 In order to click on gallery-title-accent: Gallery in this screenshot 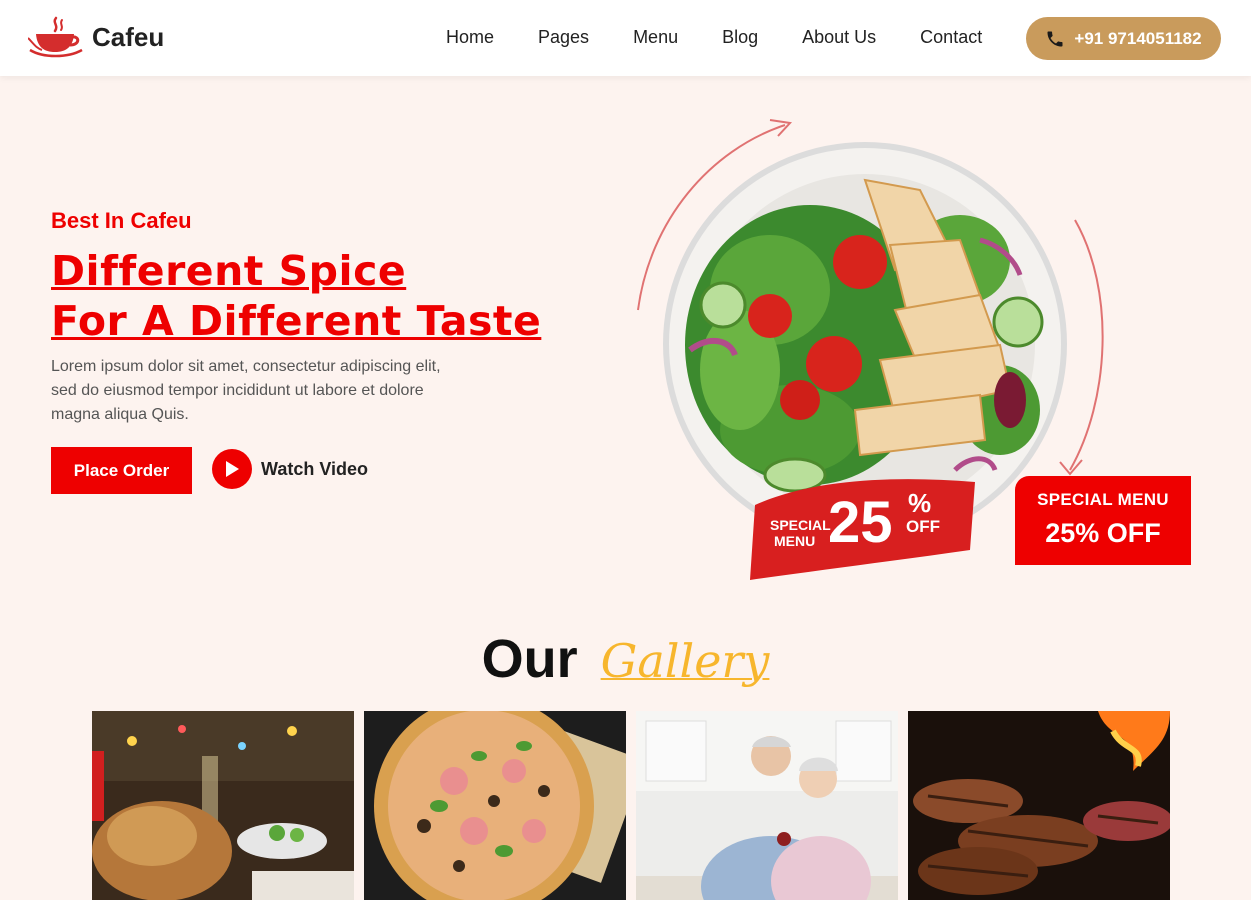, I will do `click(685, 661)`.